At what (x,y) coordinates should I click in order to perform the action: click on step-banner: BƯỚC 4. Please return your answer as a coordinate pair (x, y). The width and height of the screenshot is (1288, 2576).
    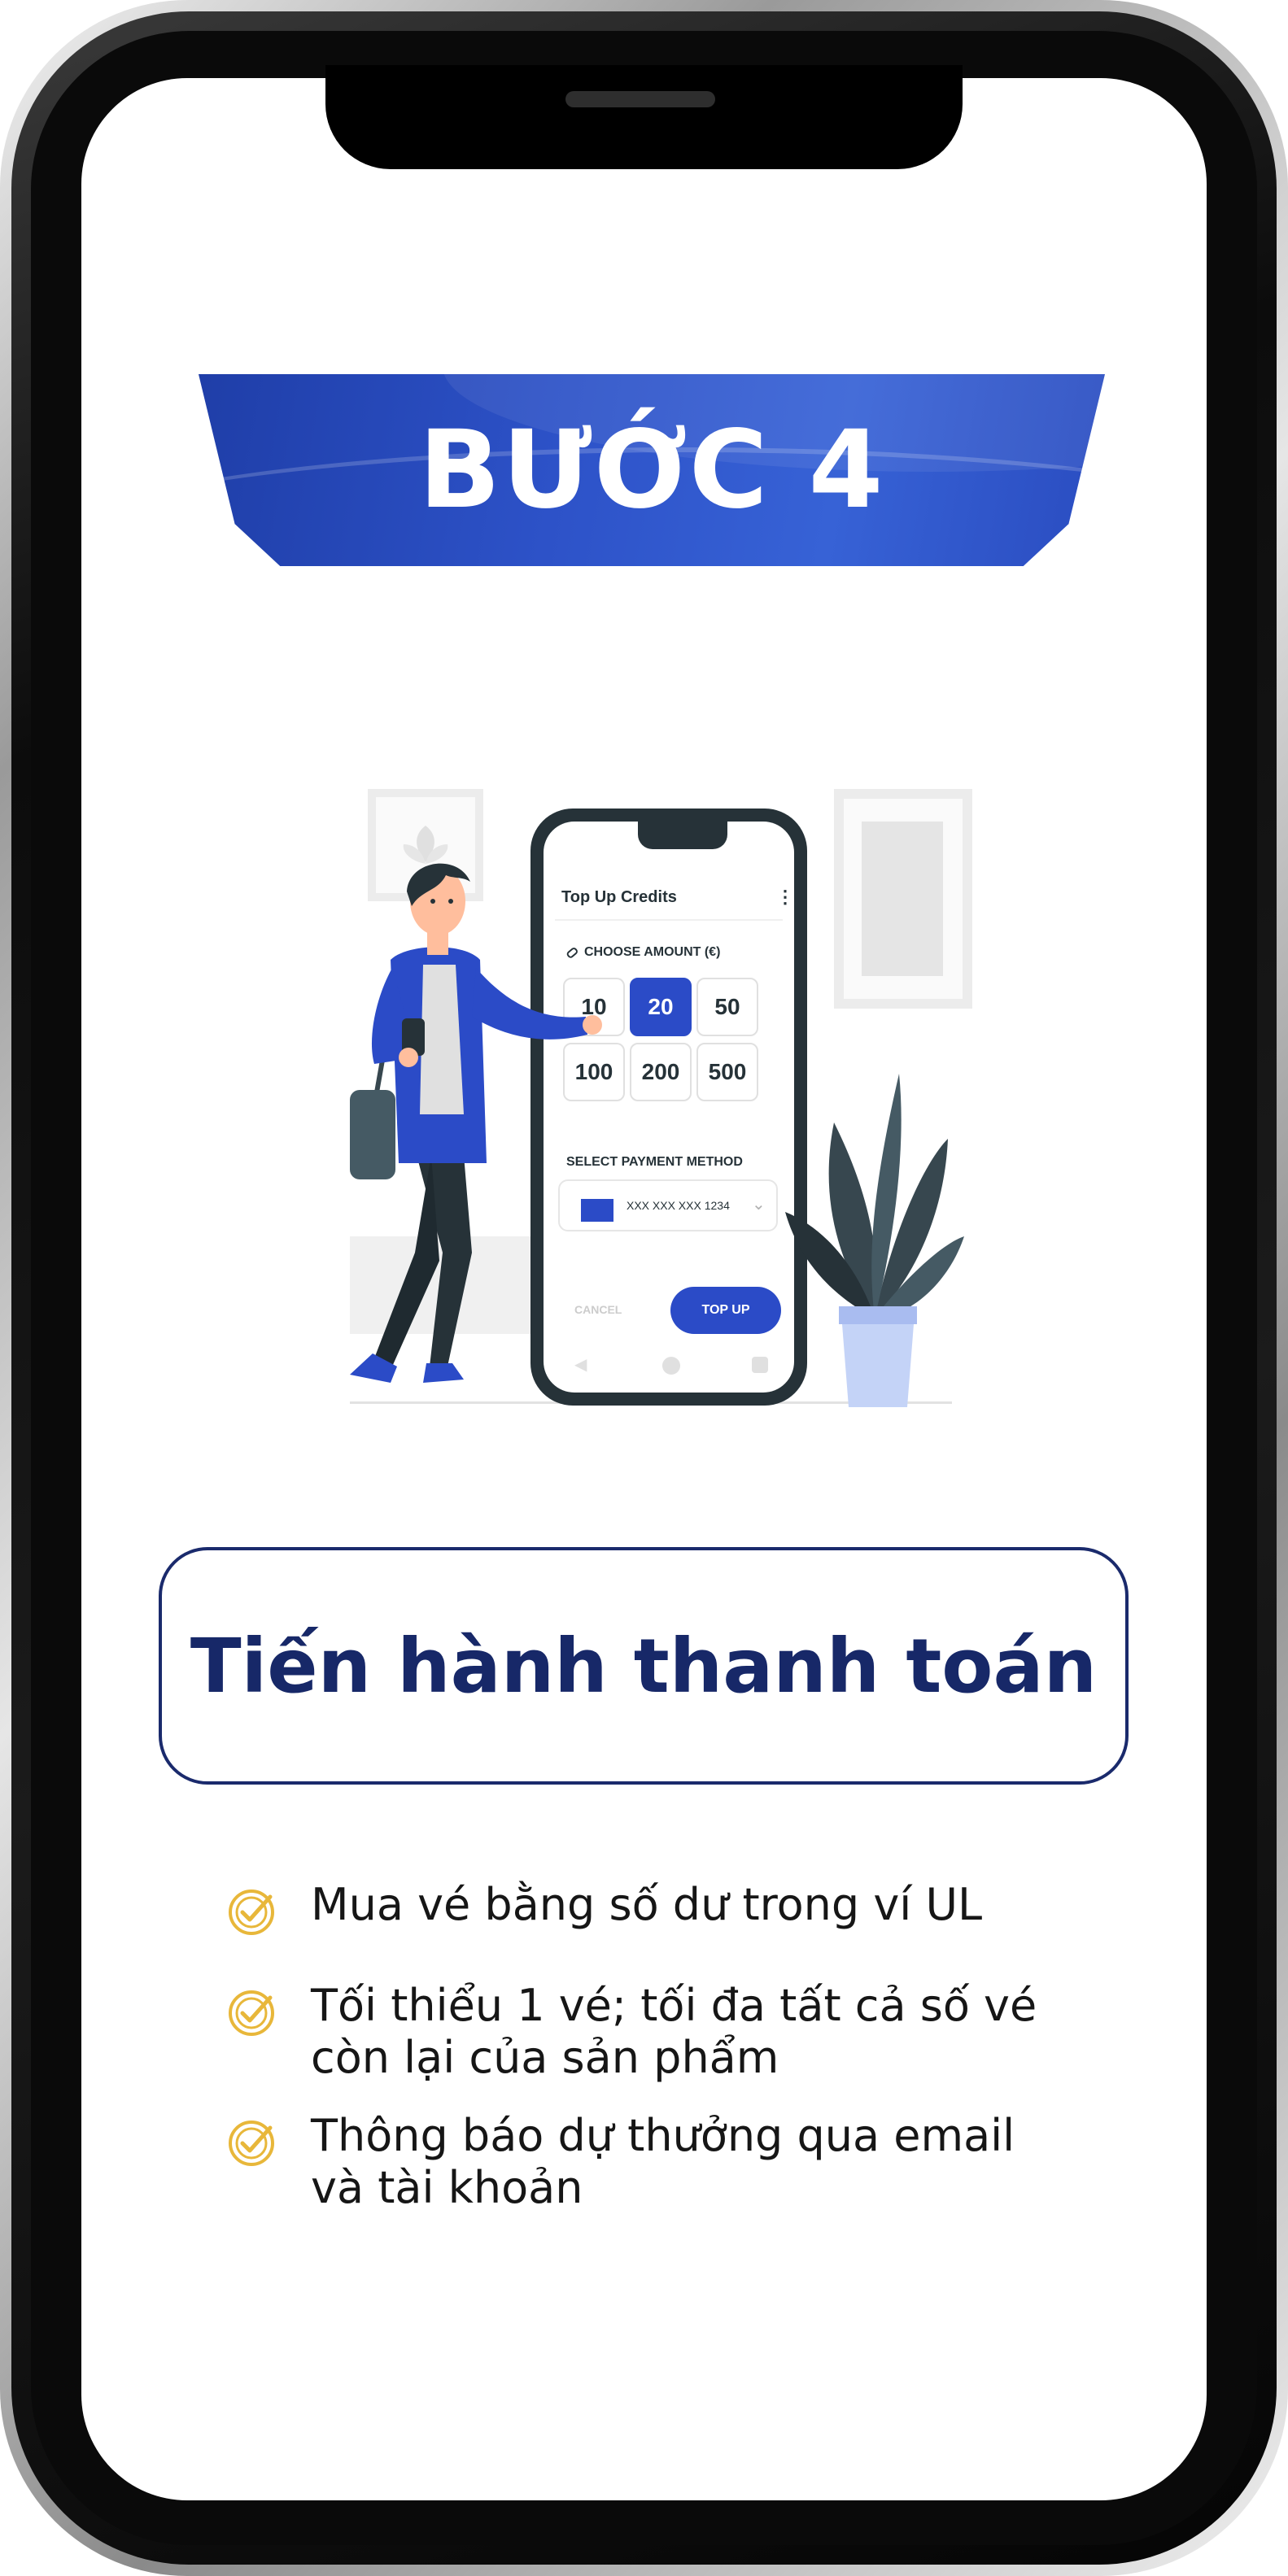
    Looking at the image, I should click on (652, 470).